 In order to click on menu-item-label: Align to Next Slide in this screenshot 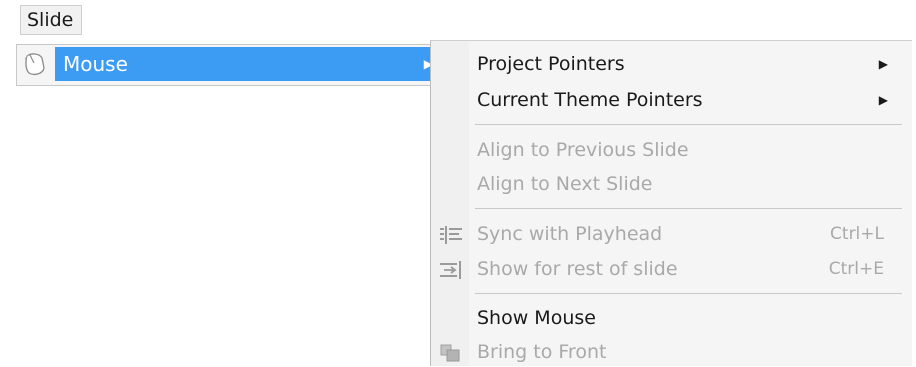, I will do `click(565, 184)`.